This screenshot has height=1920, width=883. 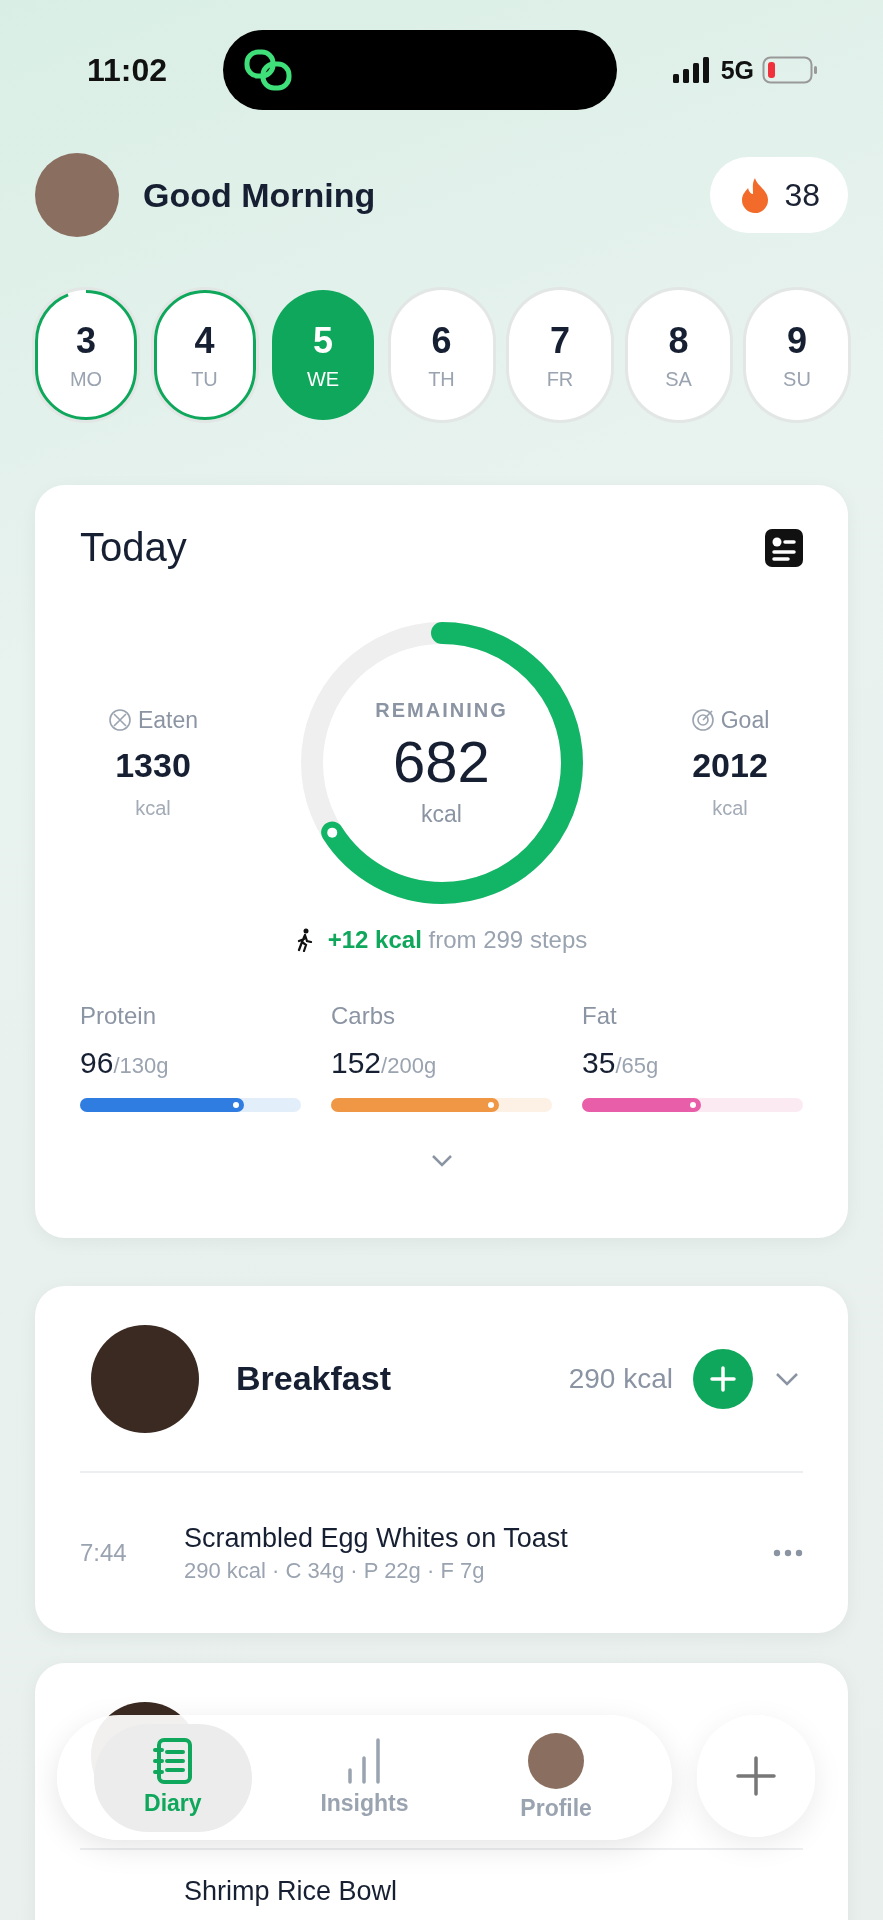 What do you see at coordinates (314, 1378) in the screenshot?
I see `meal-title: Breakfast` at bounding box center [314, 1378].